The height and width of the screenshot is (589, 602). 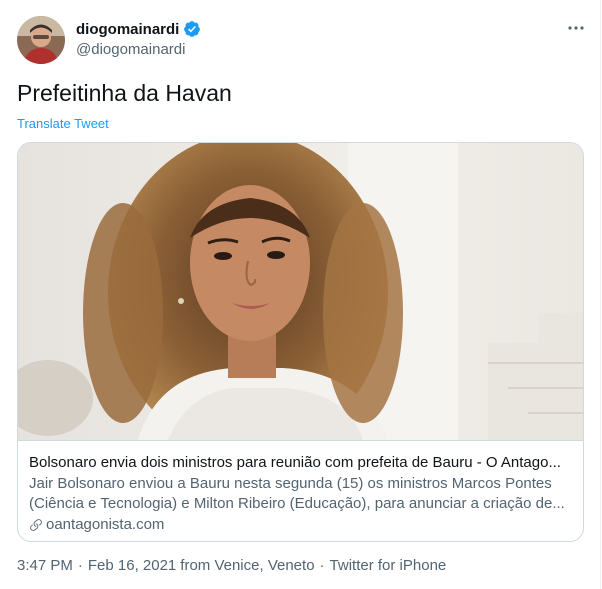 I want to click on tweet-date: Feb 16, 2021, so click(x=132, y=565).